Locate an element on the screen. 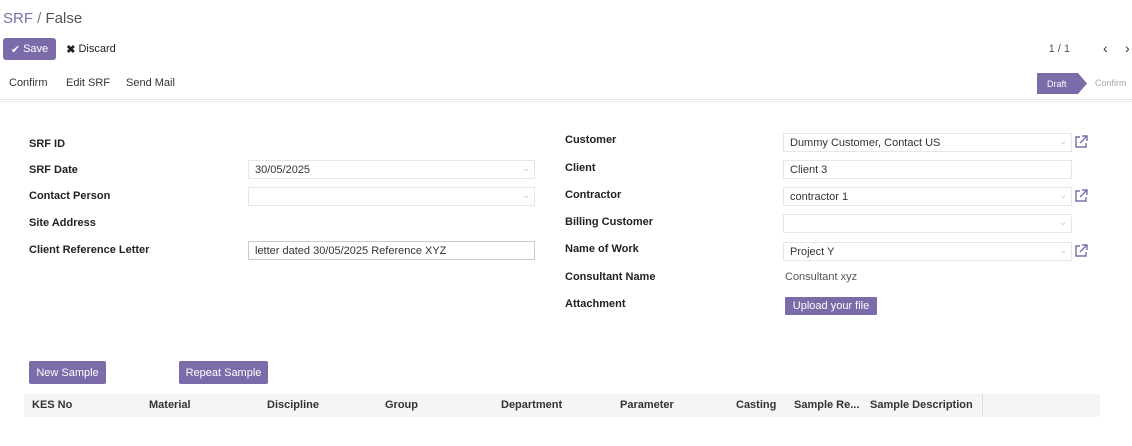 The image size is (1132, 446). client-value: Client 3 is located at coordinates (809, 170).